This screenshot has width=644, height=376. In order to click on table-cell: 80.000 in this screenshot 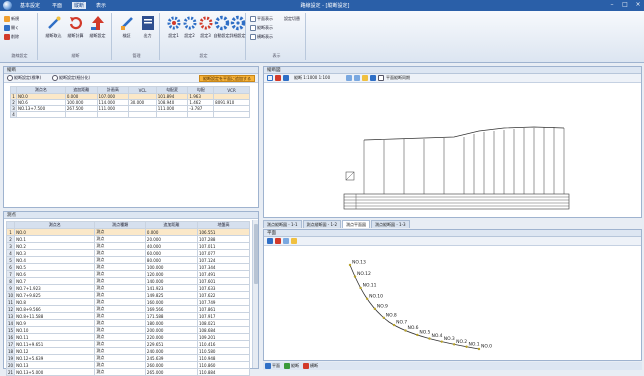, I will do `click(171, 260)`.